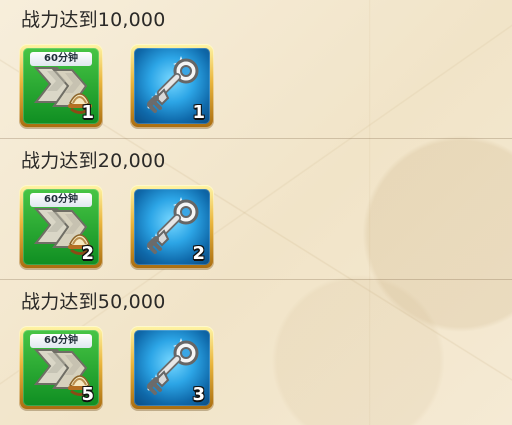 This screenshot has height=425, width=512. I want to click on reward-speedup-panel: 60分钟 2, so click(61, 227).